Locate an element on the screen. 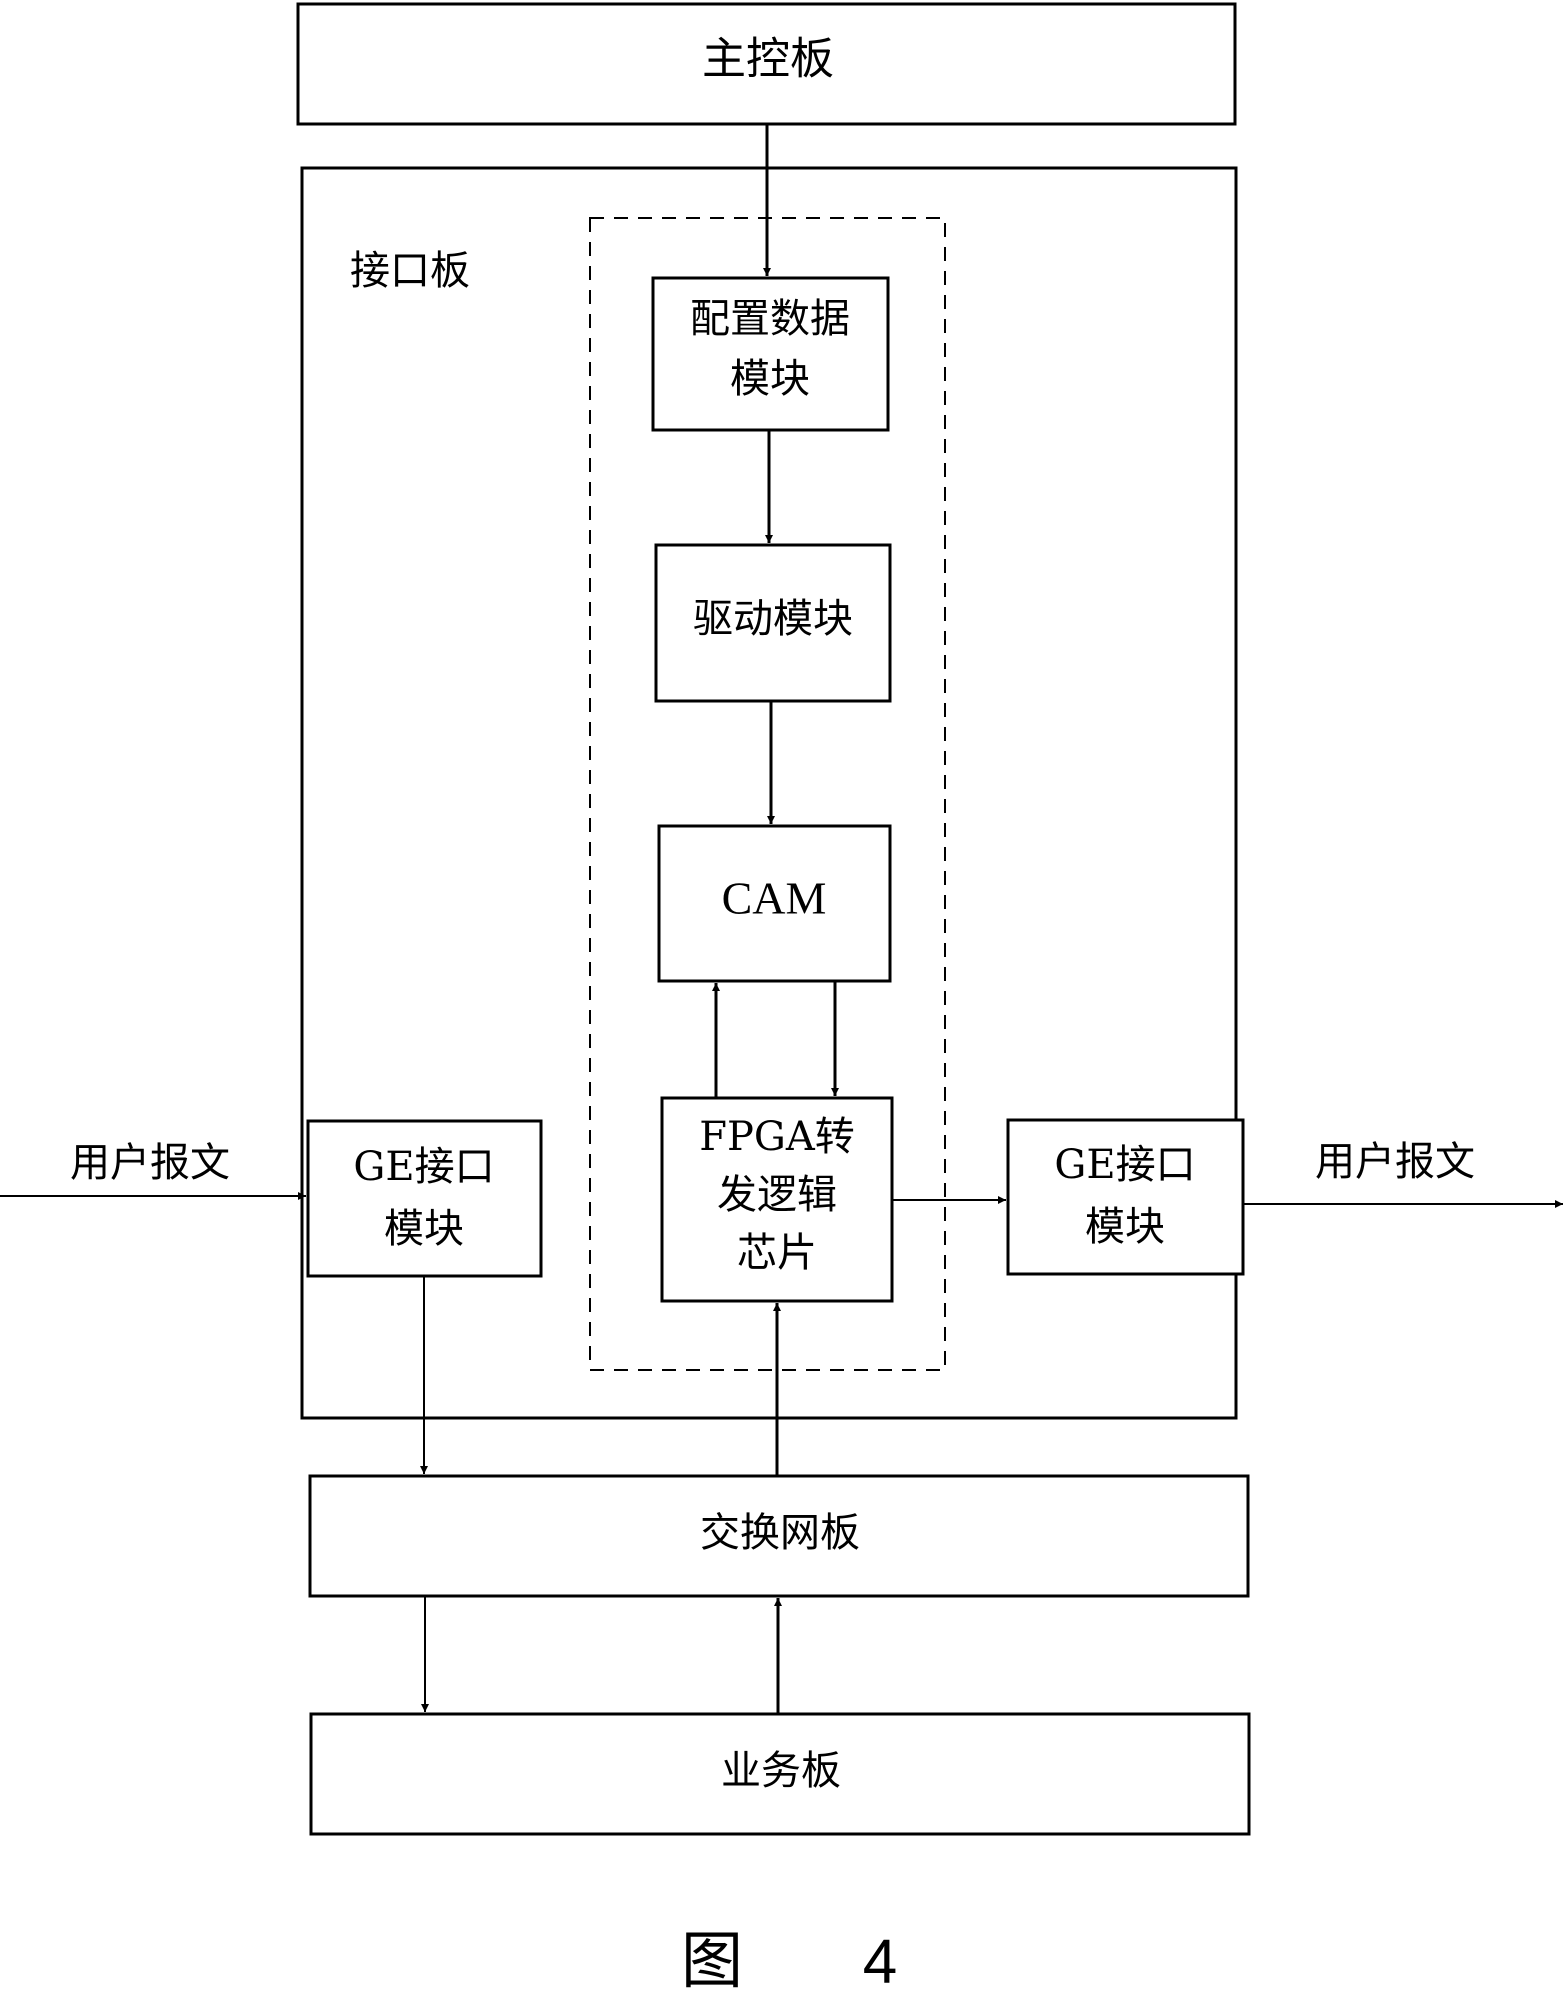 The image size is (1563, 2012). main-control-board-label: 主控板 is located at coordinates (768, 59).